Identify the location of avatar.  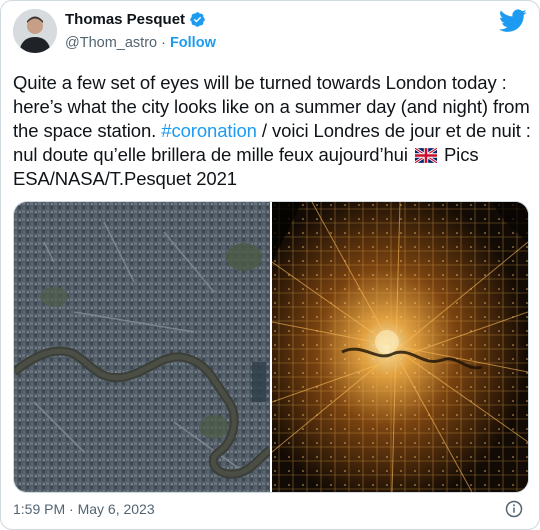
(35, 31).